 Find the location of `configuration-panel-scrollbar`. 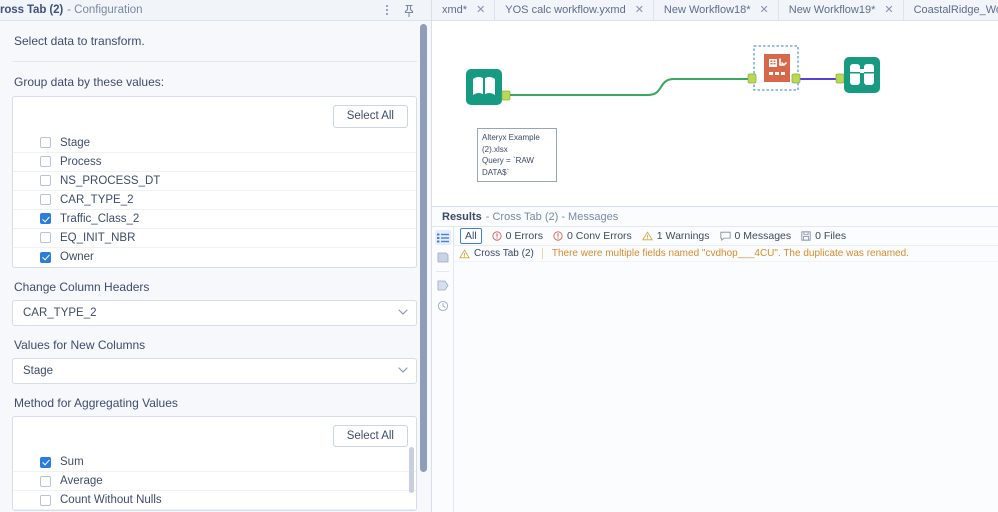

configuration-panel-scrollbar is located at coordinates (423, 265).